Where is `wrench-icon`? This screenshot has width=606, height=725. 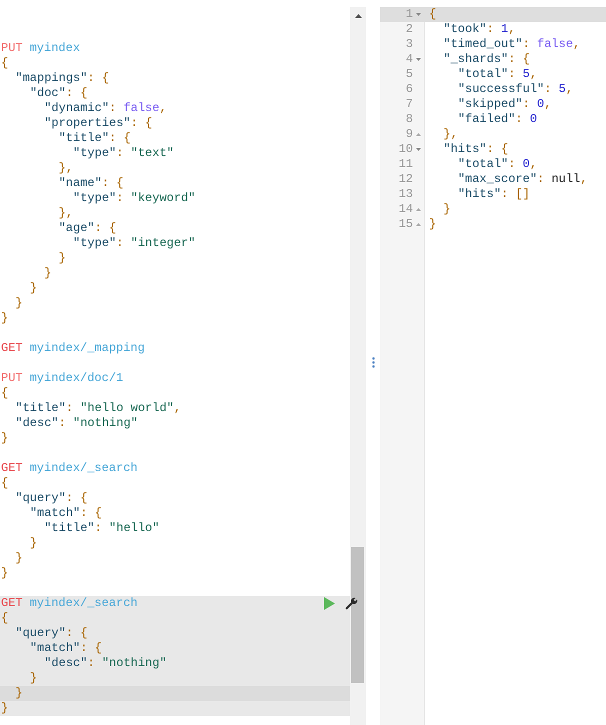
wrench-icon is located at coordinates (351, 603).